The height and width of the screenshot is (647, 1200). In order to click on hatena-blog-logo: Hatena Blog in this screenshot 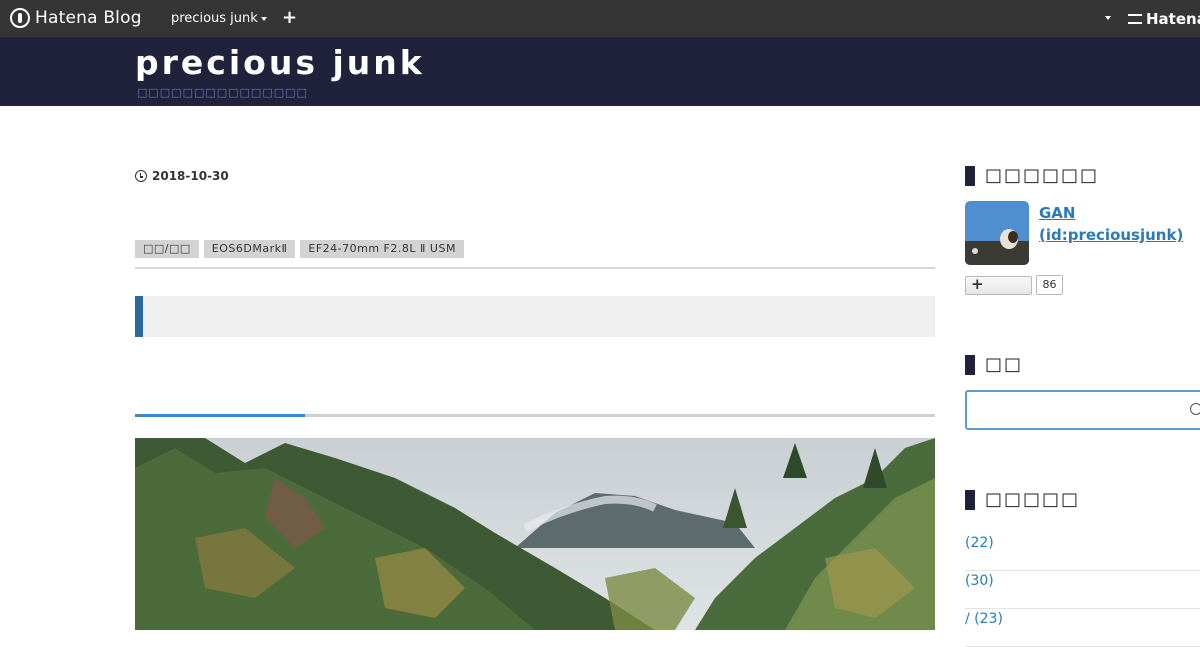, I will do `click(76, 18)`.